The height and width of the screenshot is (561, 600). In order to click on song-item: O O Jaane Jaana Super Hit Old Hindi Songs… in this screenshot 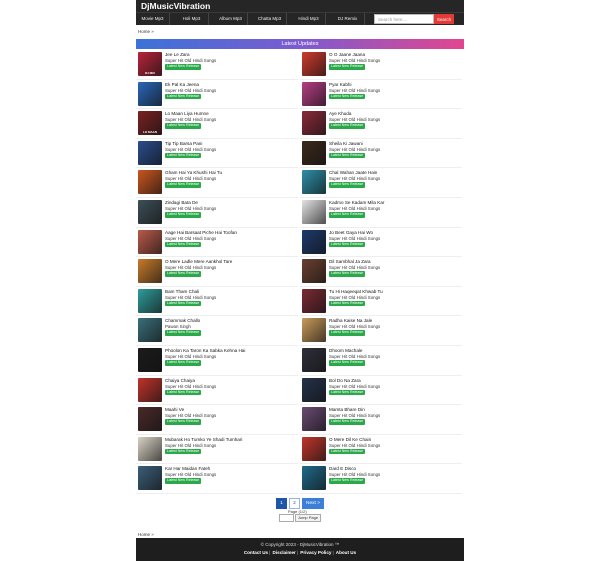, I will do `click(381, 65)`.